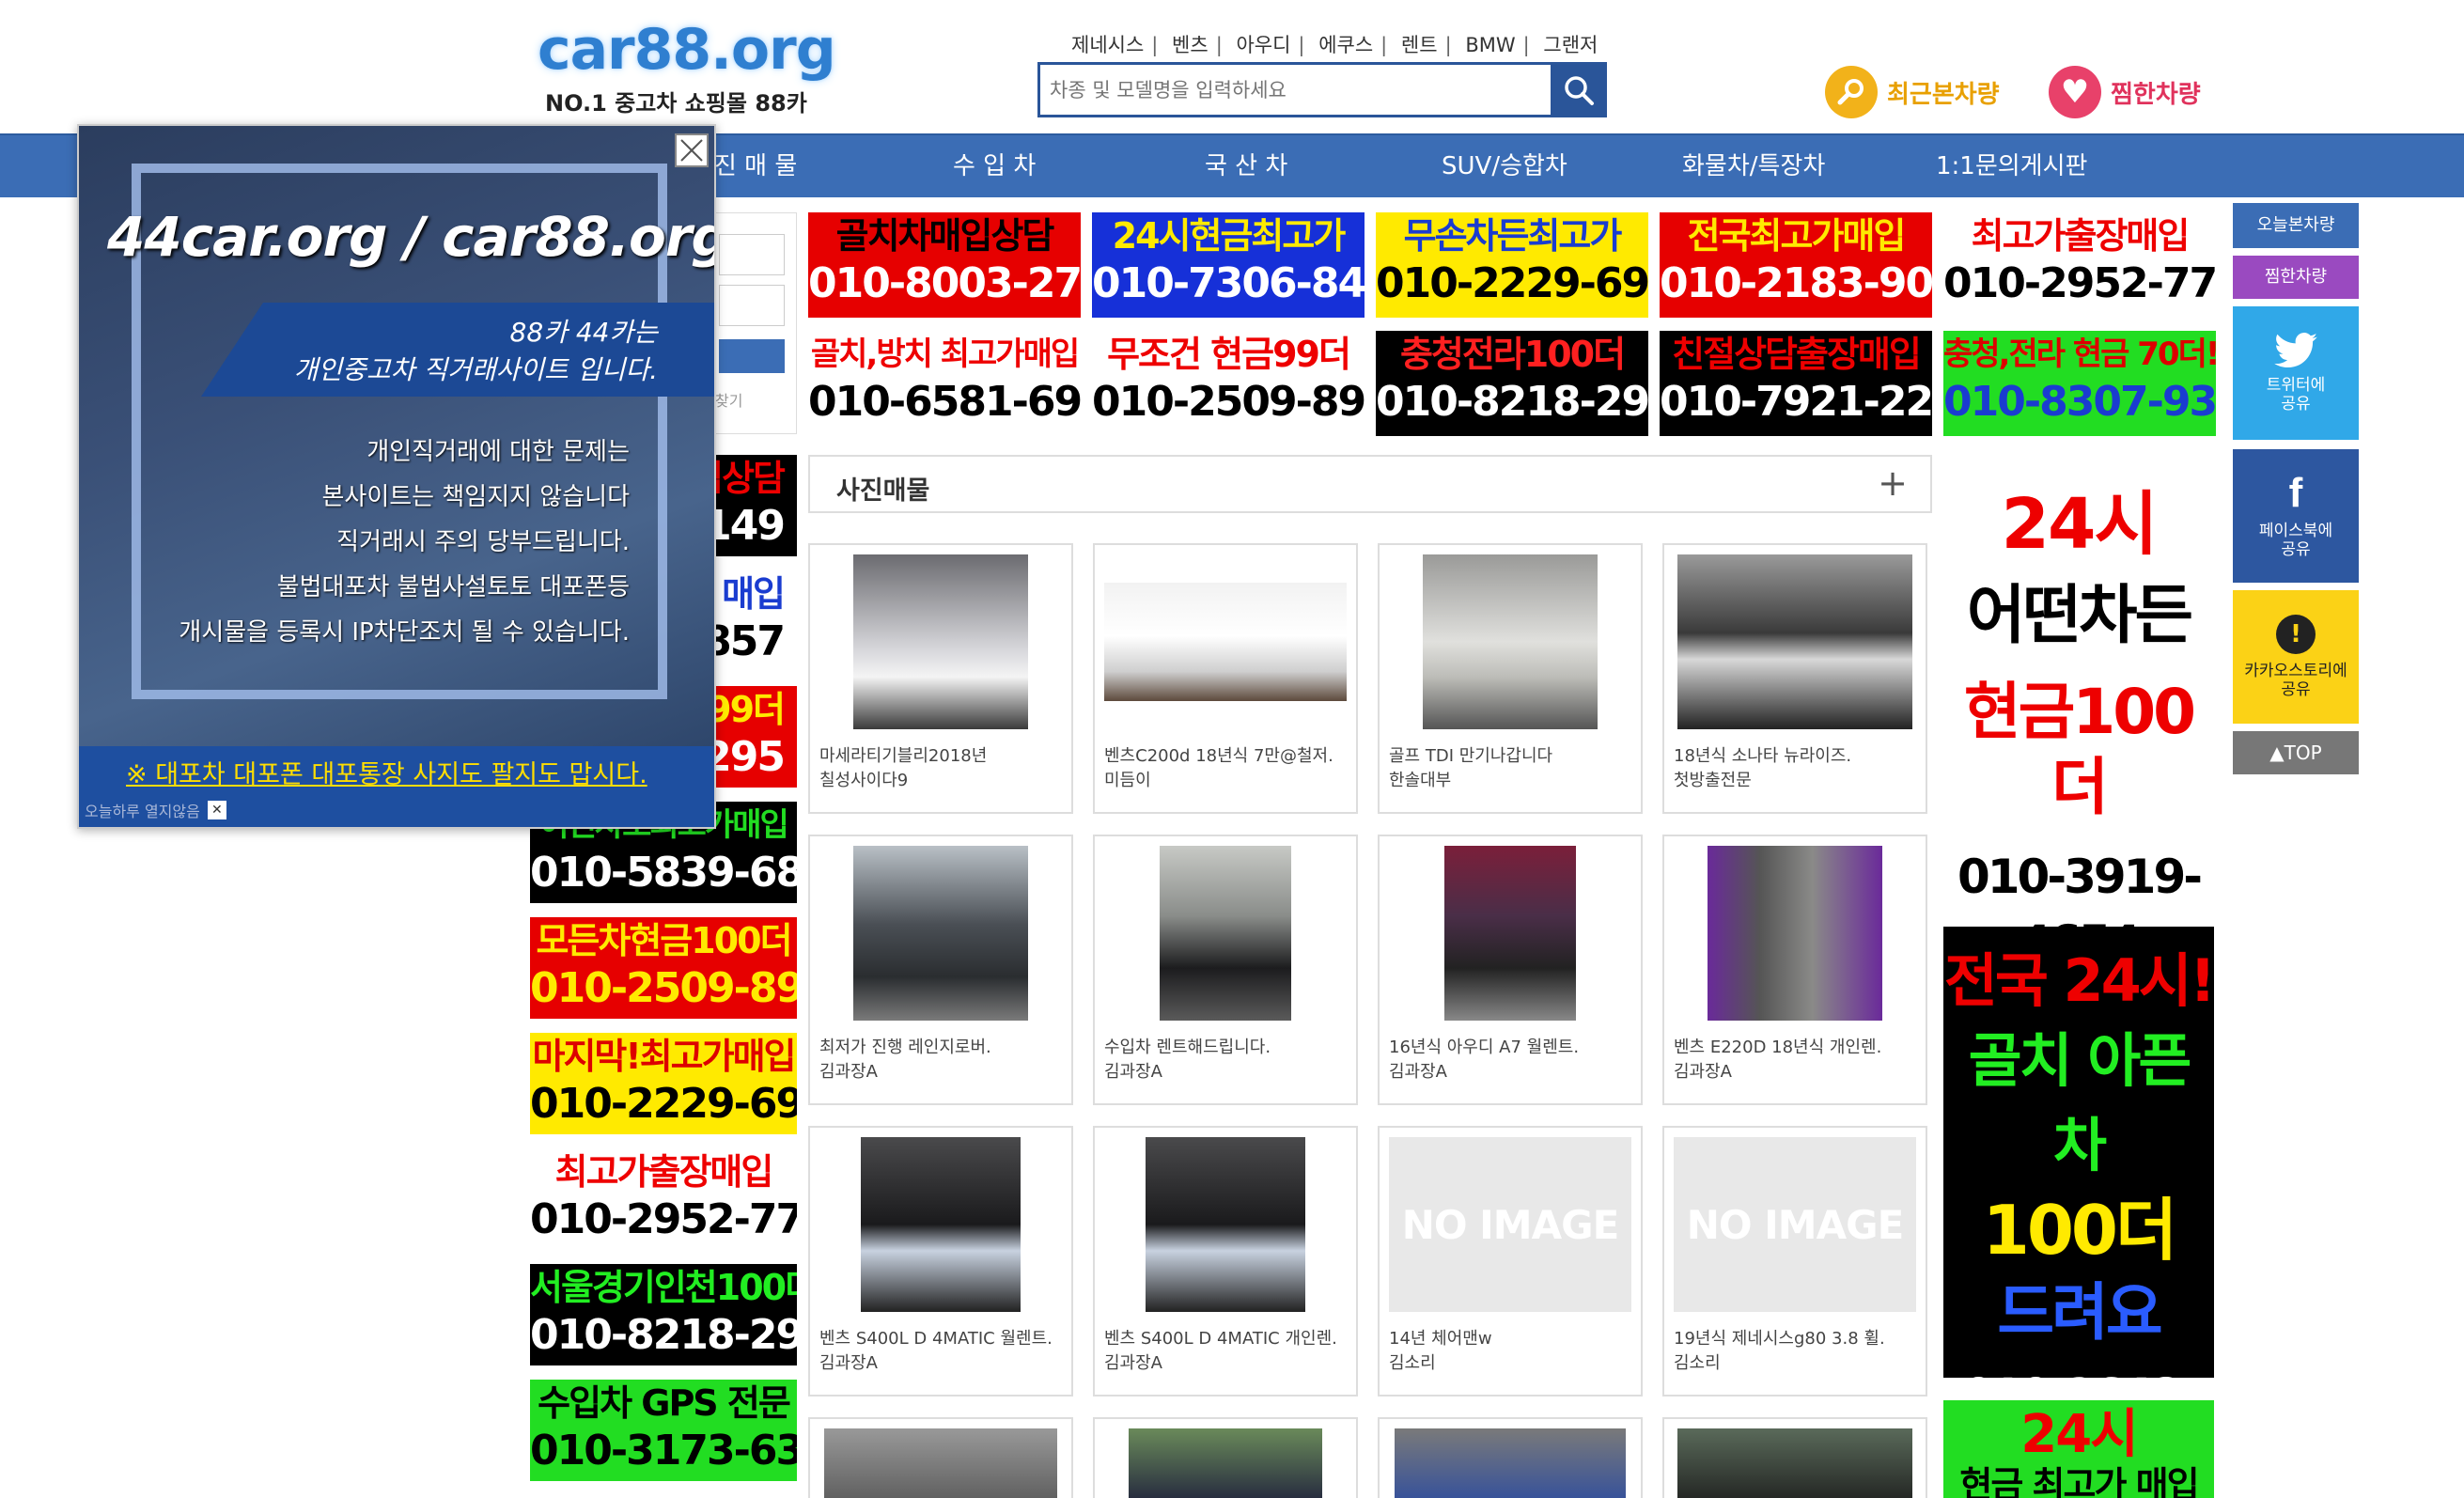 This screenshot has height=1498, width=2464. I want to click on quick-link-benz: 벤츠, so click(1190, 45).